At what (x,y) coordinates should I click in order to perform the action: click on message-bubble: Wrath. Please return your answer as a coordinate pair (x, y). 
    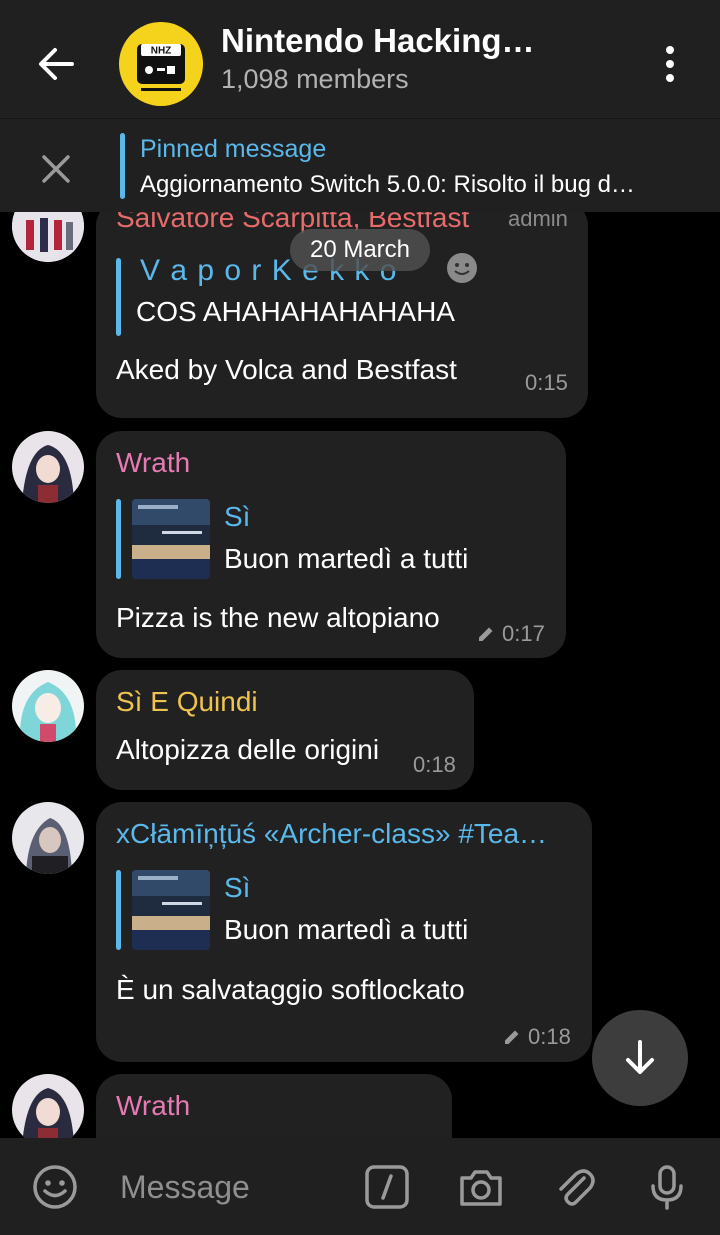
    Looking at the image, I should click on (274, 1106).